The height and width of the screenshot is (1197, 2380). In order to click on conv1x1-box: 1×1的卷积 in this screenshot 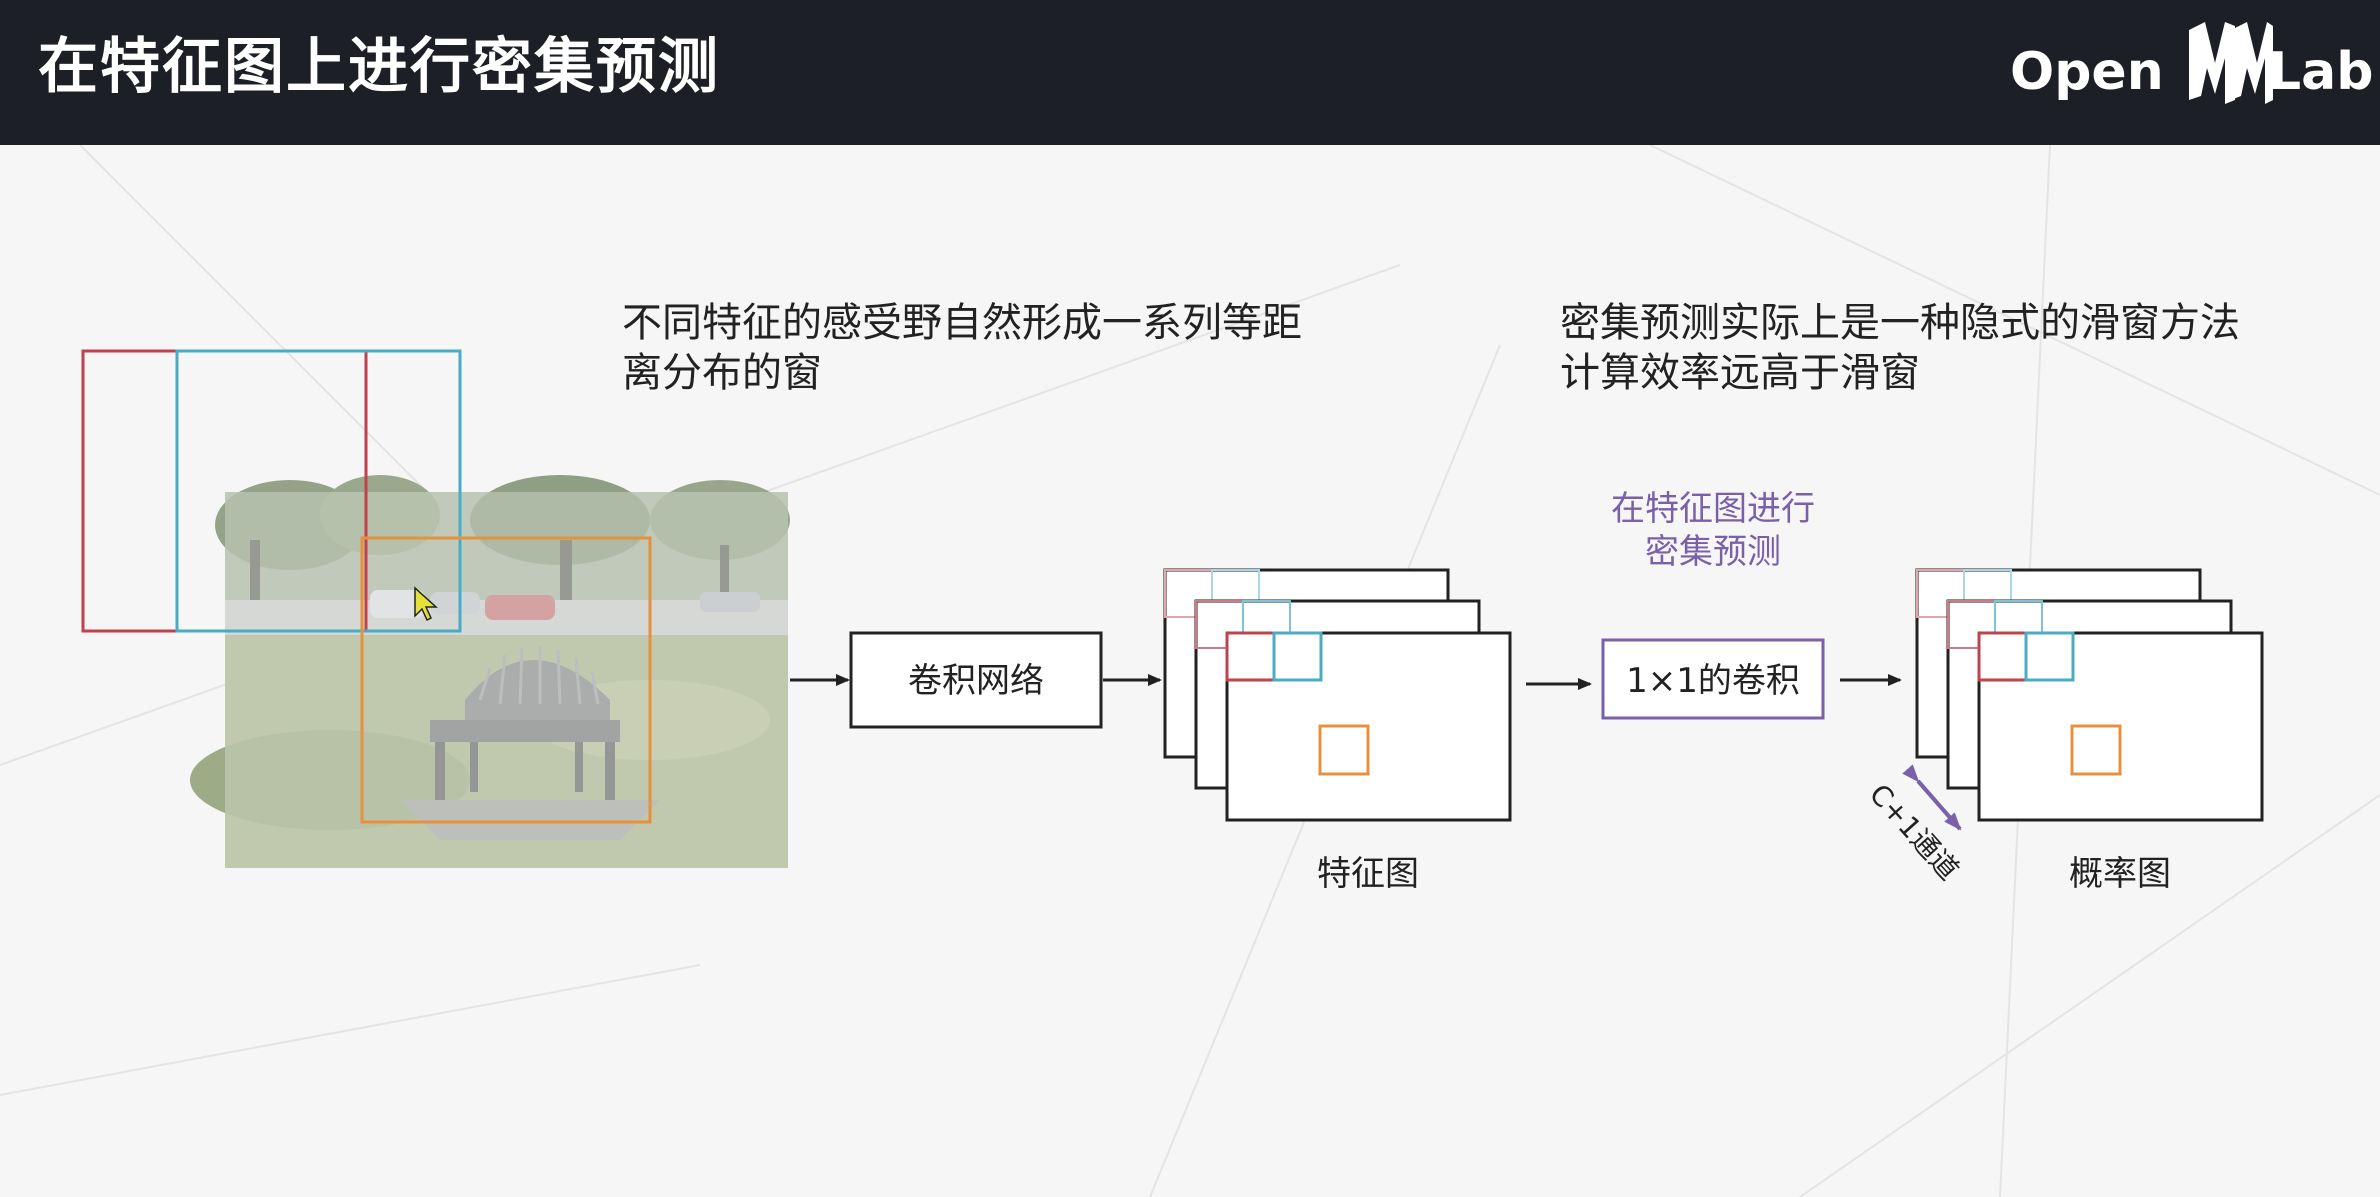, I will do `click(1713, 679)`.